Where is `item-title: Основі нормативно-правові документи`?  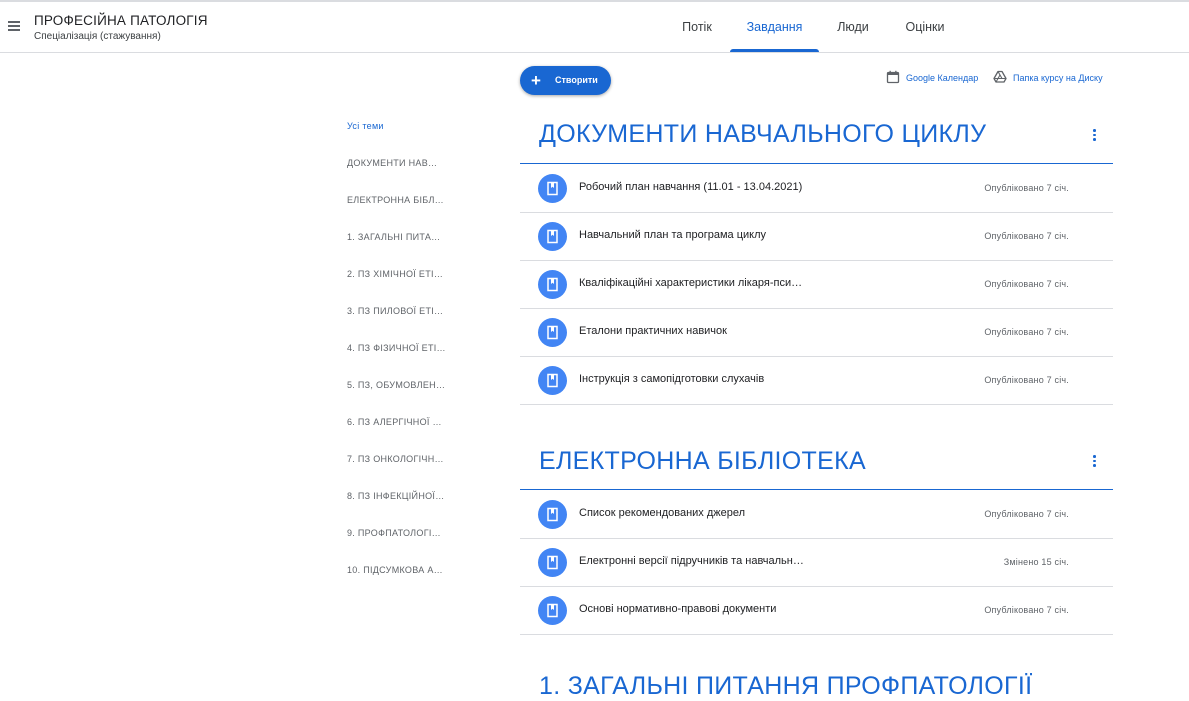
item-title: Основі нормативно-правові документи is located at coordinates (678, 609).